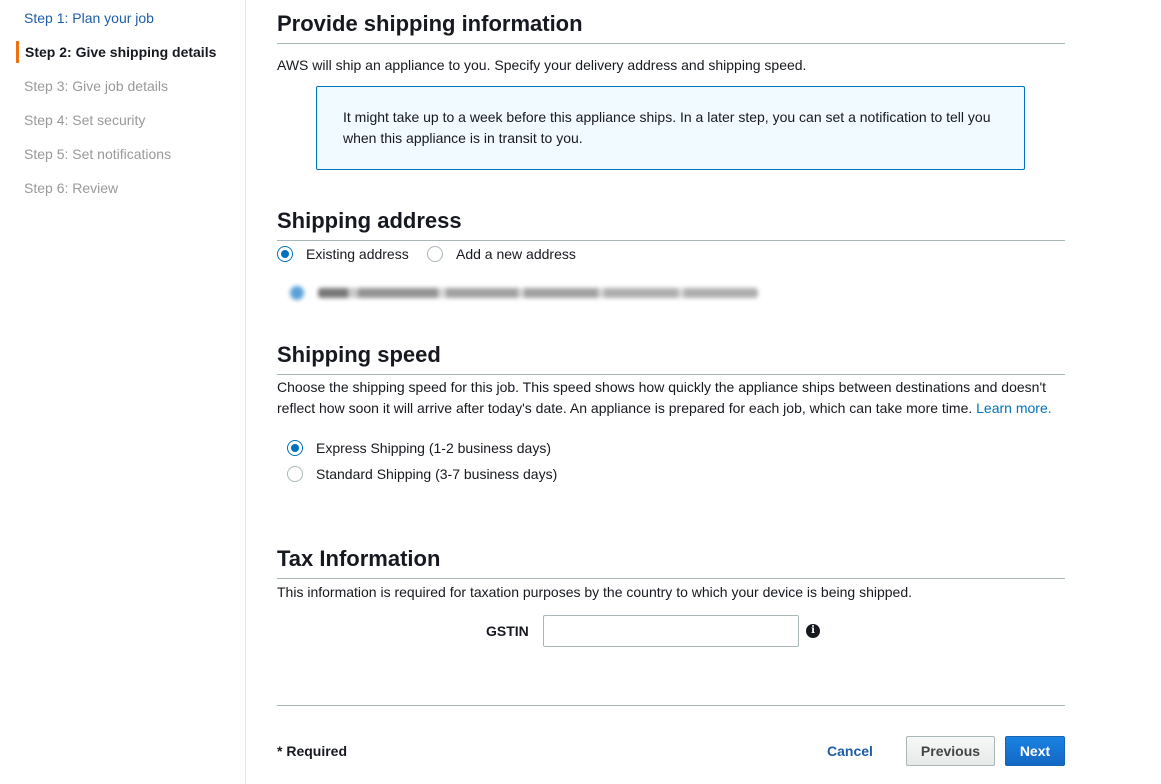 This screenshot has height=784, width=1161. Describe the element at coordinates (516, 254) in the screenshot. I see `new-address-label: Add a new address` at that location.